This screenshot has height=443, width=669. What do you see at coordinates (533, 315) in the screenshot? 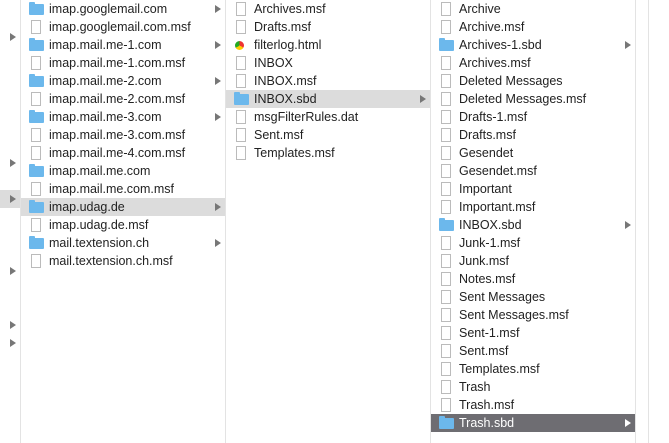
I see `list-item: Sent Messages.msf` at bounding box center [533, 315].